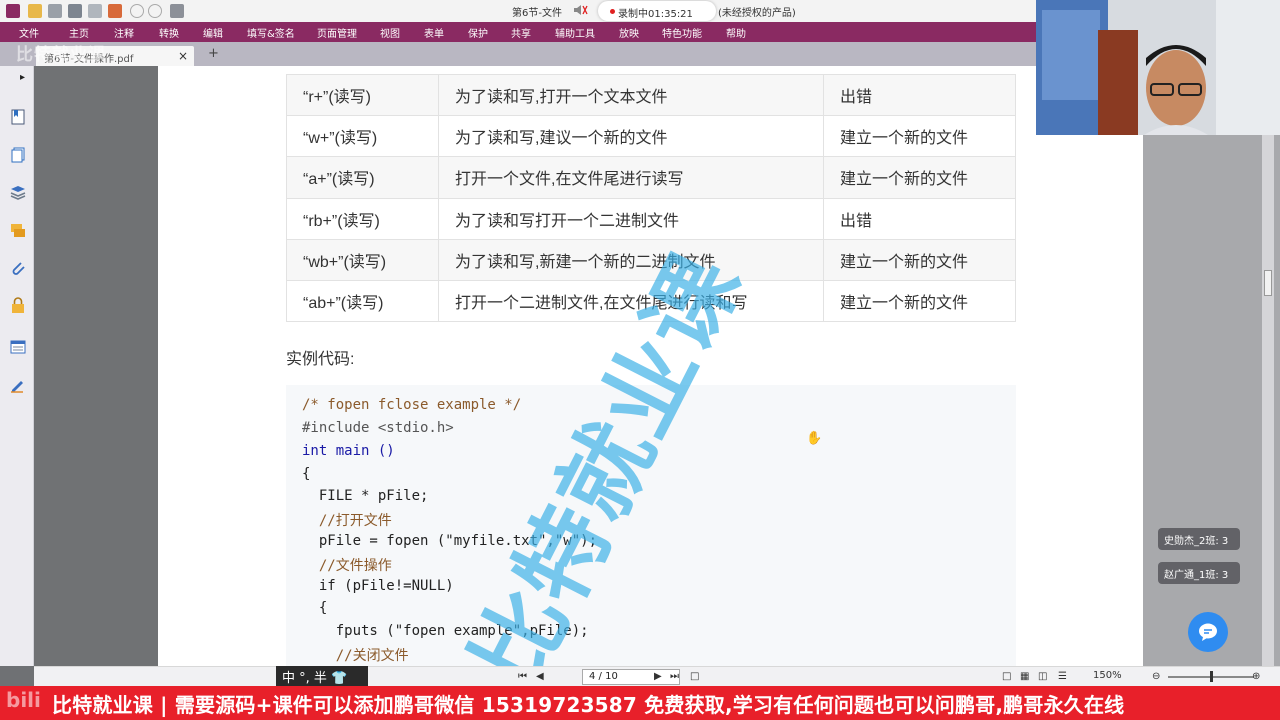  What do you see at coordinates (18, 117) in the screenshot?
I see `bookmark-icon` at bounding box center [18, 117].